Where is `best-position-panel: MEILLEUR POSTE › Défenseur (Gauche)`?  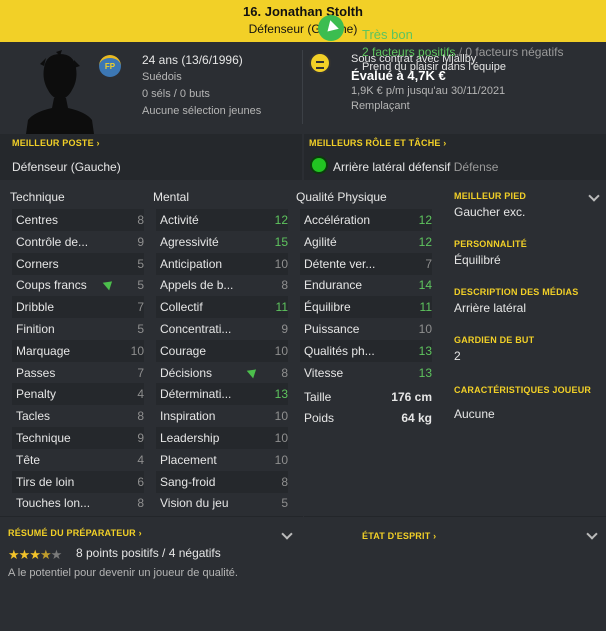 best-position-panel: MEILLEUR POSTE › Défenseur (Gauche) is located at coordinates (151, 157).